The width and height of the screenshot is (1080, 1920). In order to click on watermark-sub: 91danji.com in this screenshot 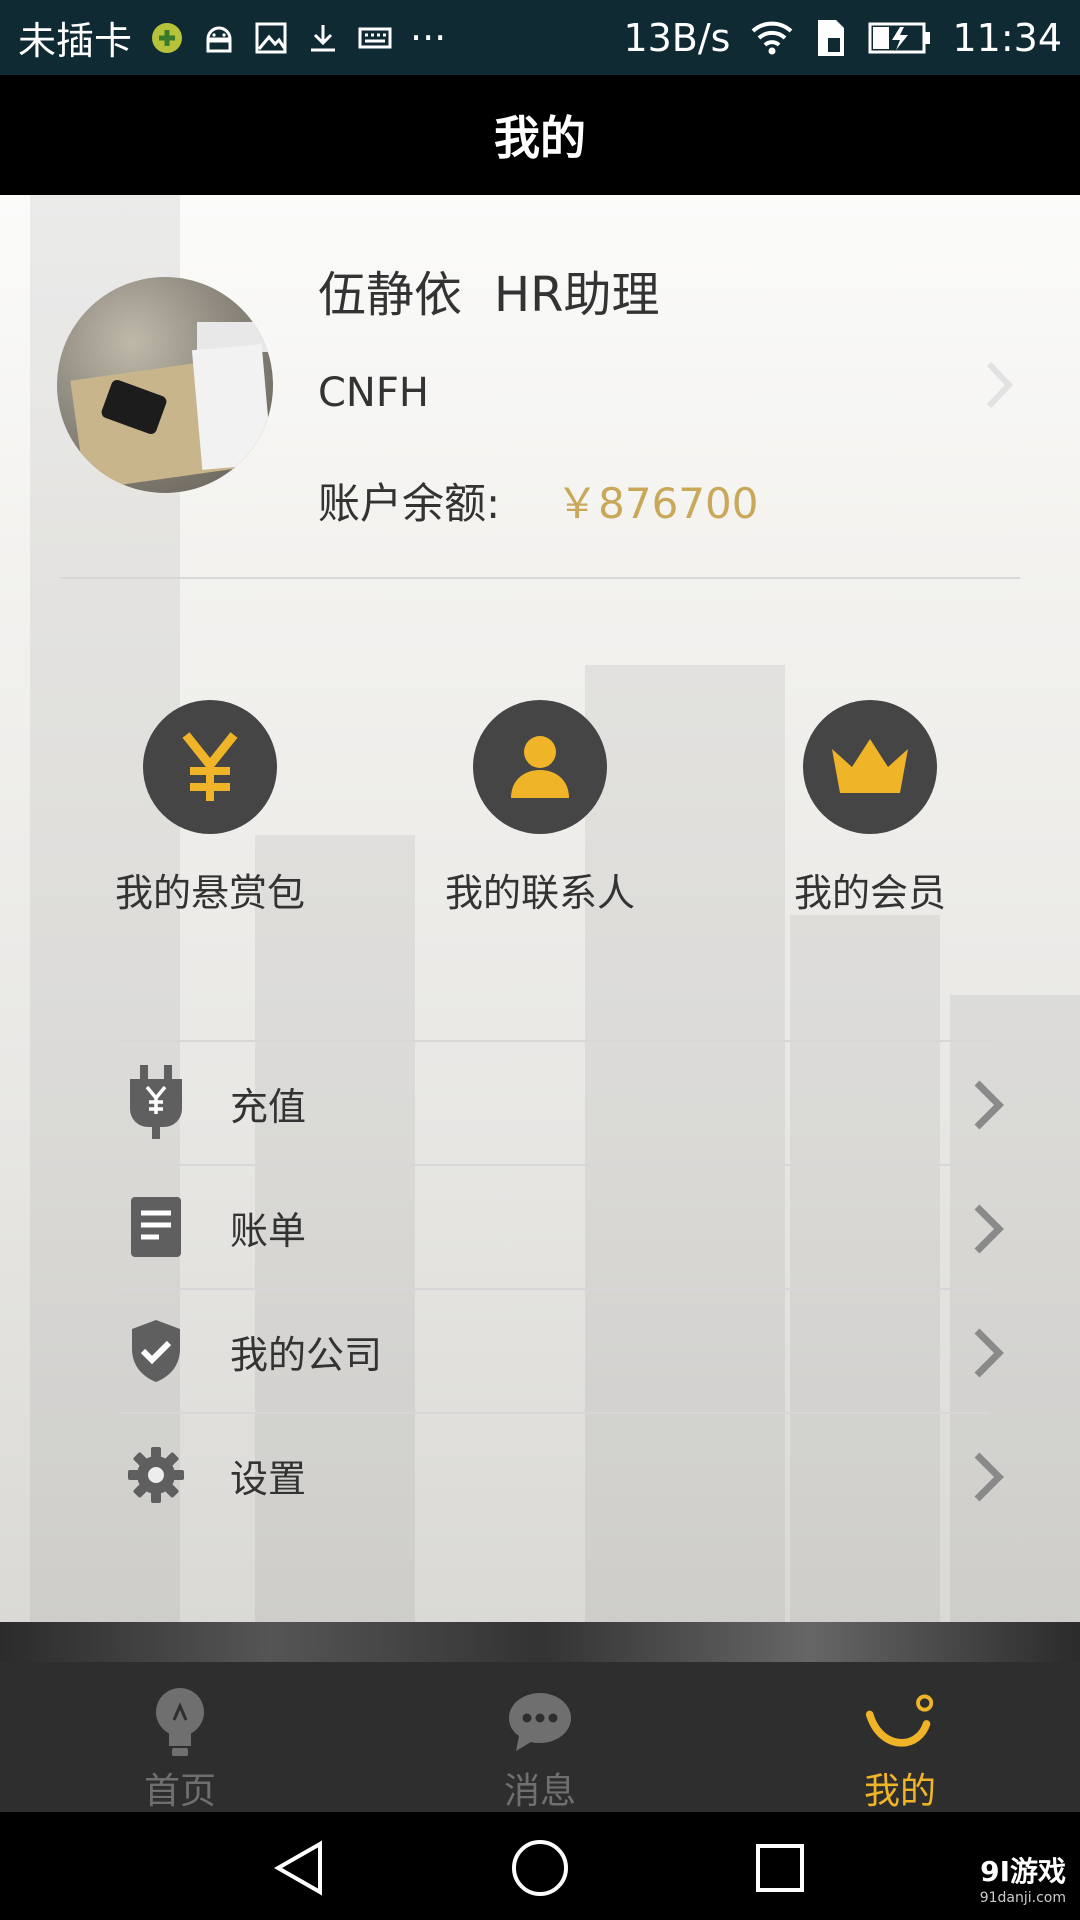, I will do `click(1022, 1898)`.